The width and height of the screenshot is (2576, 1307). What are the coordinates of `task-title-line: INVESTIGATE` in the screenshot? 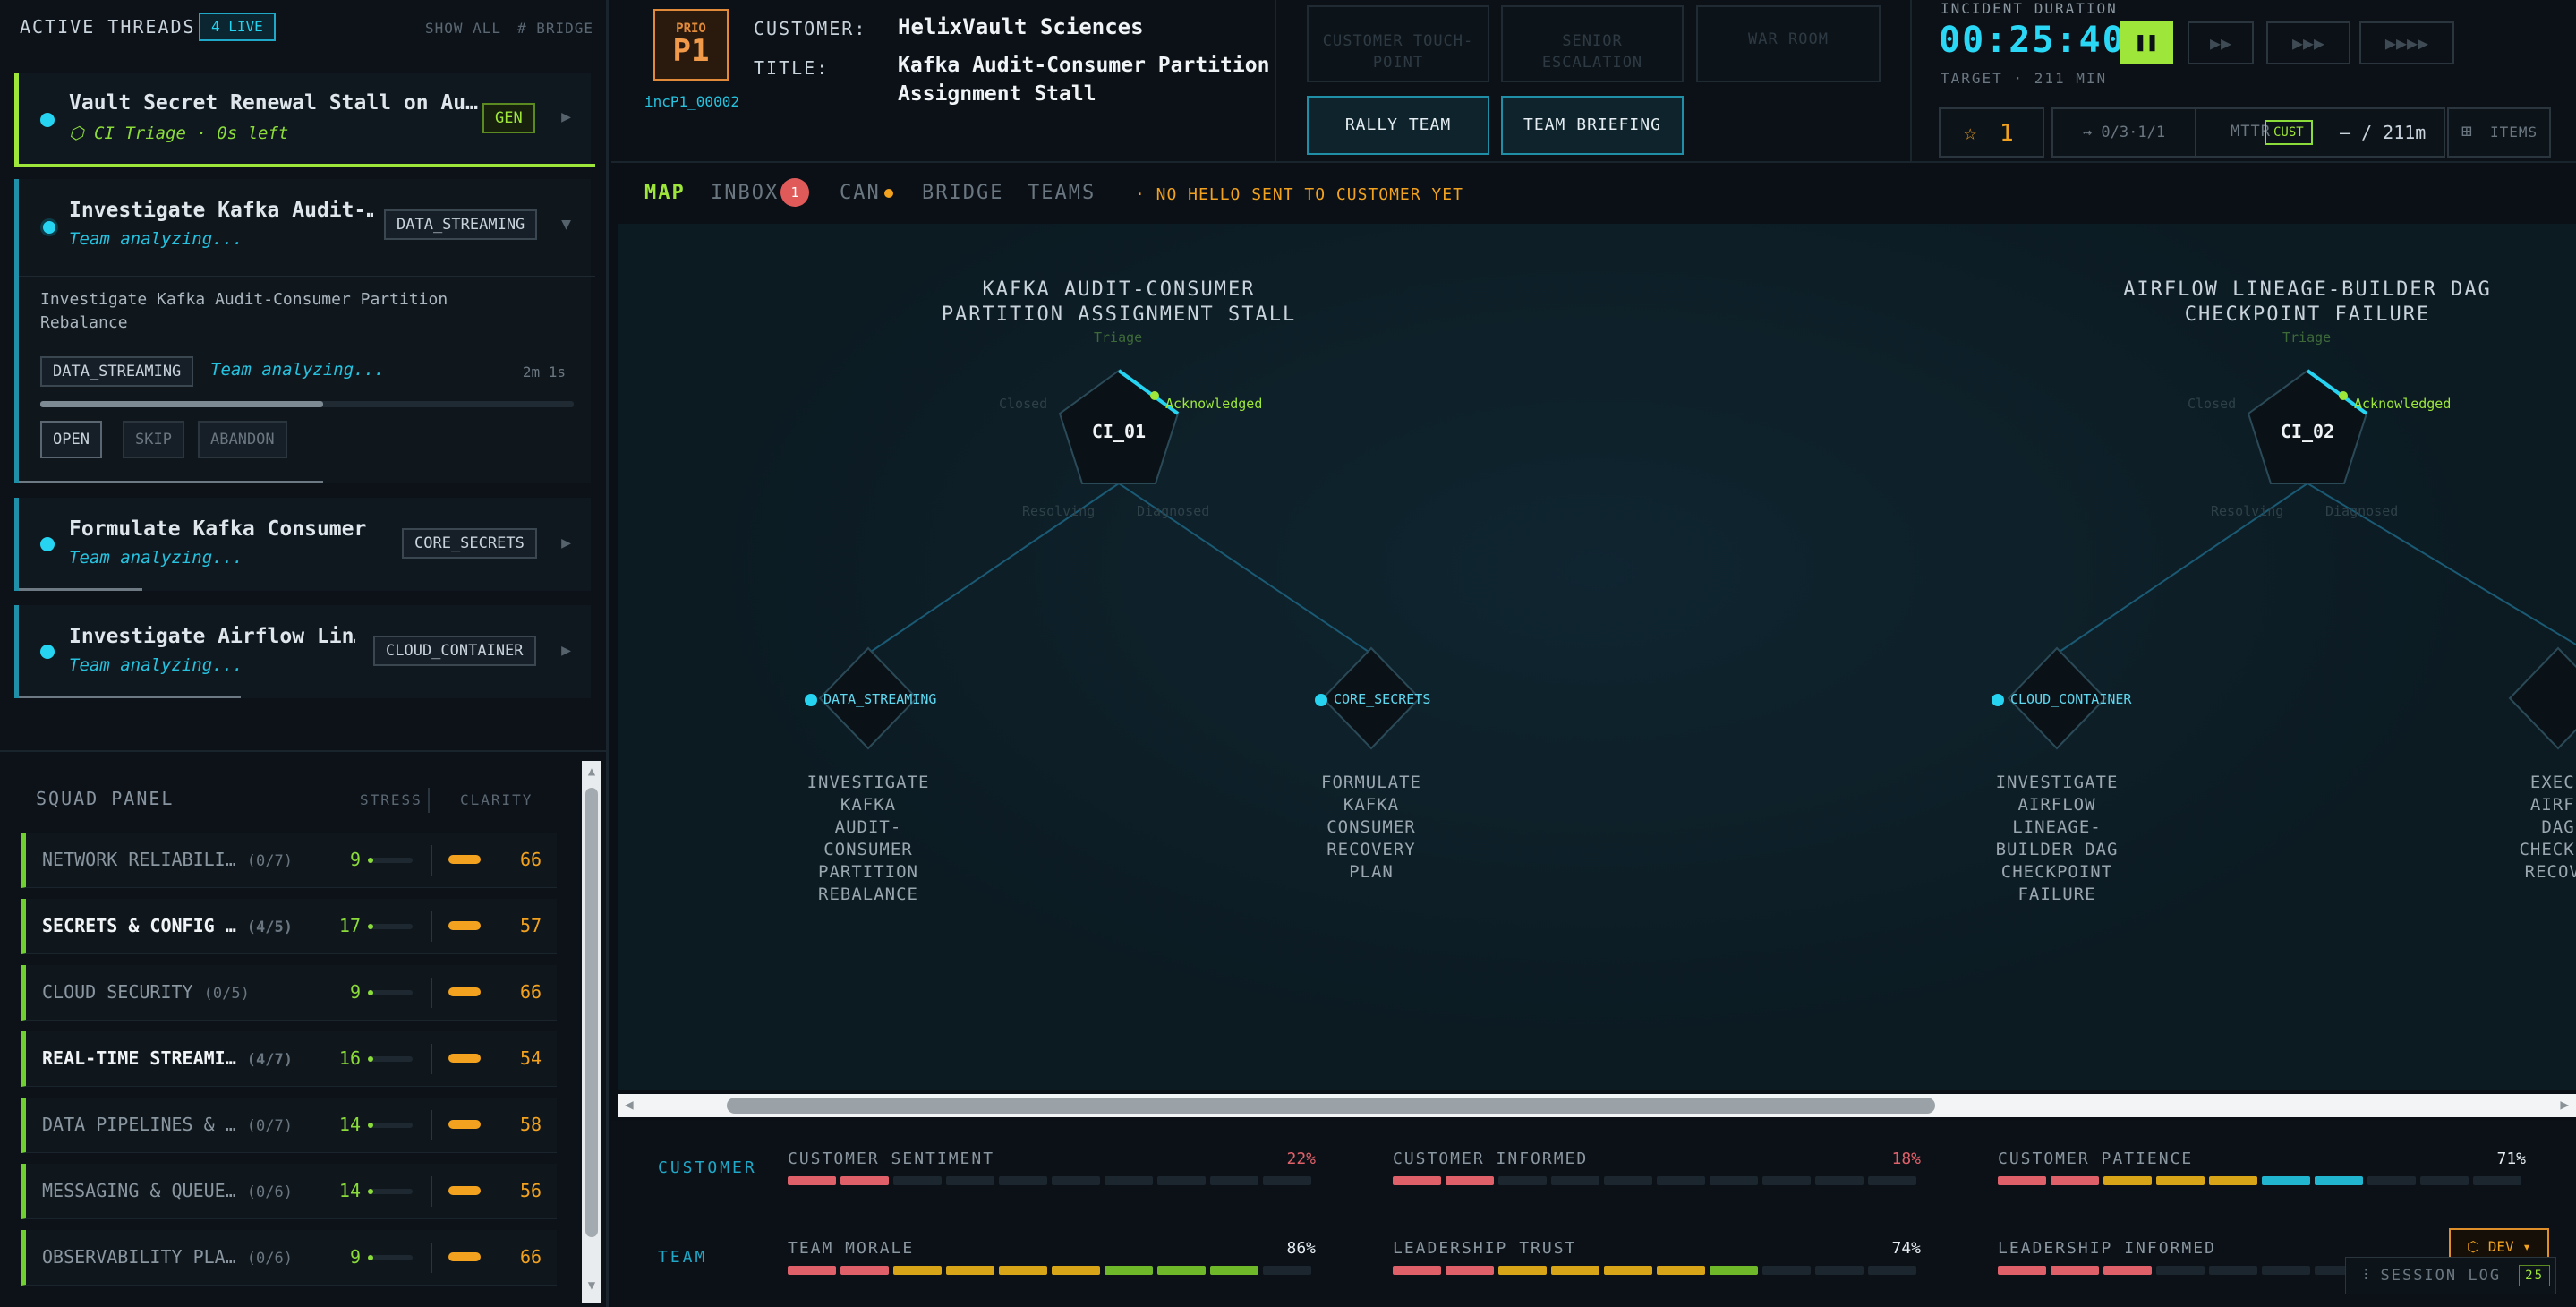 It's located at (868, 782).